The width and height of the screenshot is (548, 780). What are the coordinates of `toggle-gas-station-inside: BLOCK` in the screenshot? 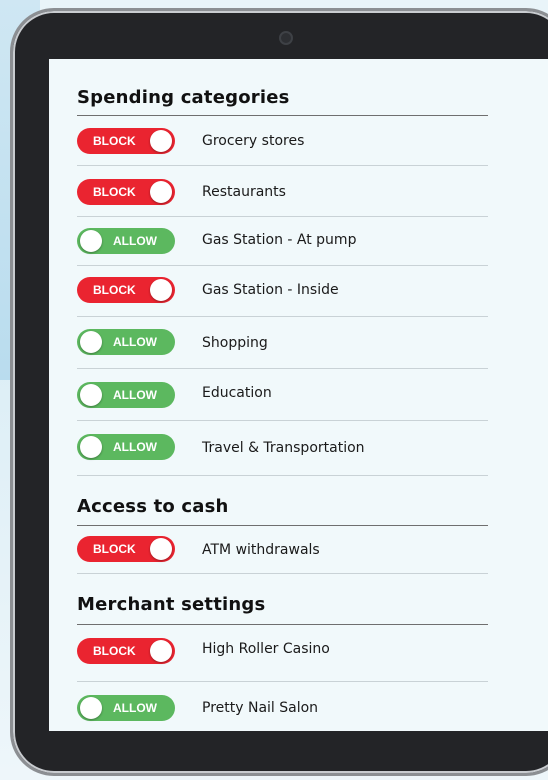 It's located at (126, 290).